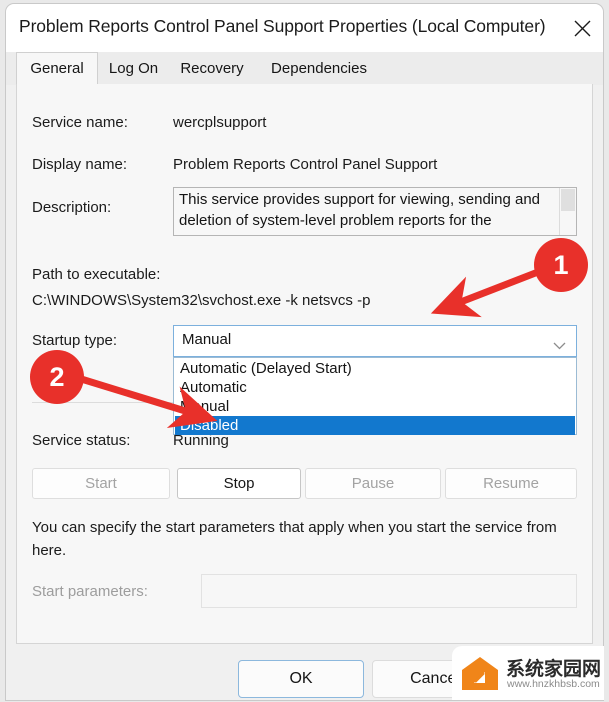 This screenshot has width=609, height=702. I want to click on tab-recovery-label: Recovery, so click(212, 68).